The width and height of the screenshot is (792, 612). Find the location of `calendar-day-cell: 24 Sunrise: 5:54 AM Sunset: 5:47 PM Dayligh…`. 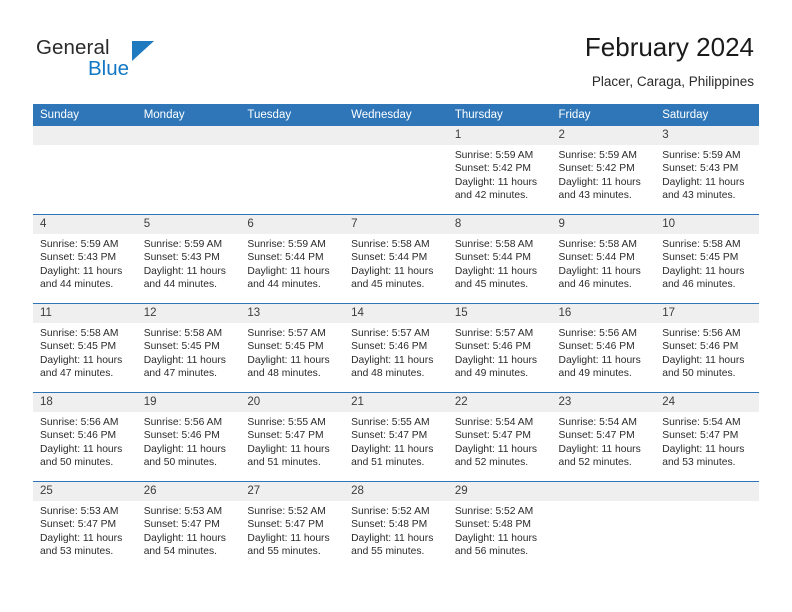

calendar-day-cell: 24 Sunrise: 5:54 AM Sunset: 5:47 PM Dayligh… is located at coordinates (707, 437).